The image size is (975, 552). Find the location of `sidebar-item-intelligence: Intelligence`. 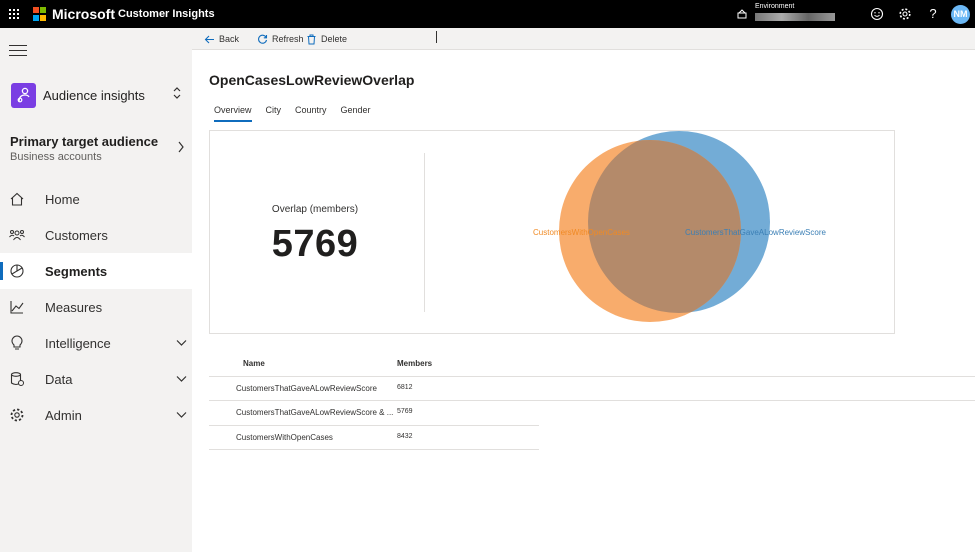

sidebar-item-intelligence: Intelligence is located at coordinates (96, 343).